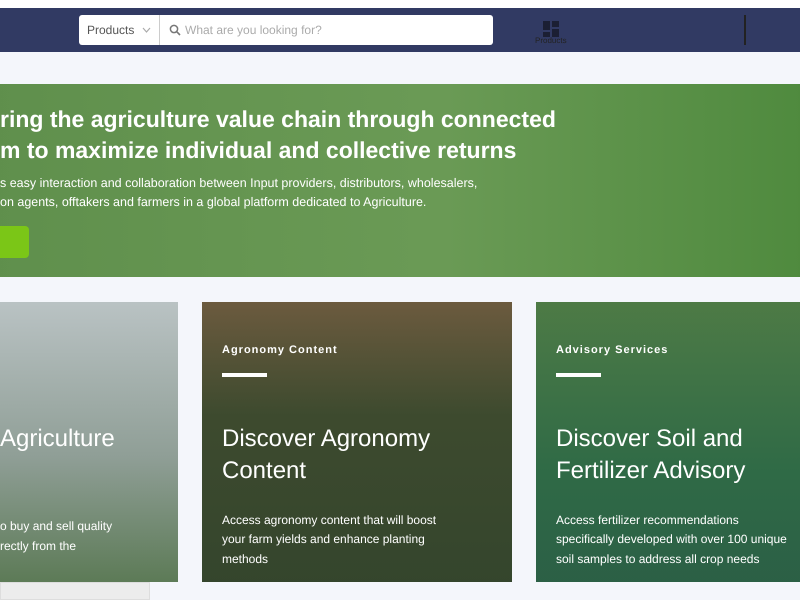 The height and width of the screenshot is (600, 800). What do you see at coordinates (14, 242) in the screenshot?
I see `cta-button` at bounding box center [14, 242].